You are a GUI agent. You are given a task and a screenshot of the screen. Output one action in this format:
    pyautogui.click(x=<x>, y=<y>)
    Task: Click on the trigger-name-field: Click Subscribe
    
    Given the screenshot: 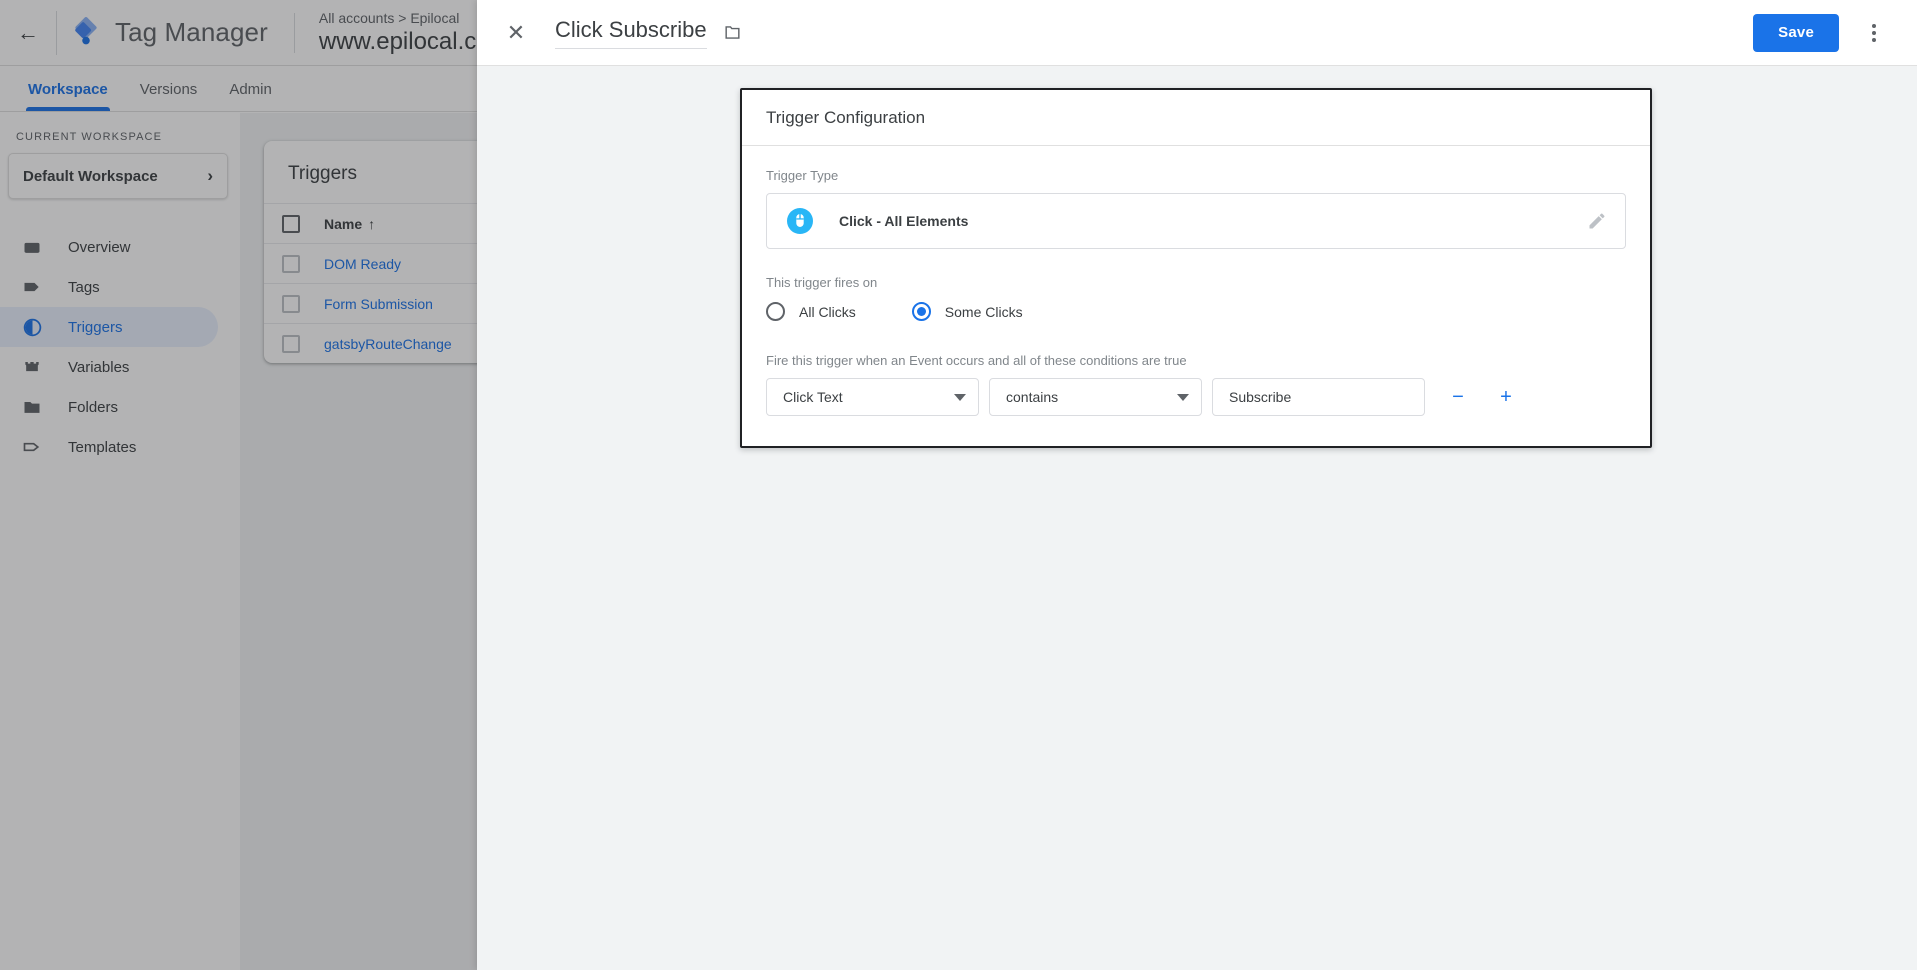 What is the action you would take?
    pyautogui.click(x=631, y=33)
    